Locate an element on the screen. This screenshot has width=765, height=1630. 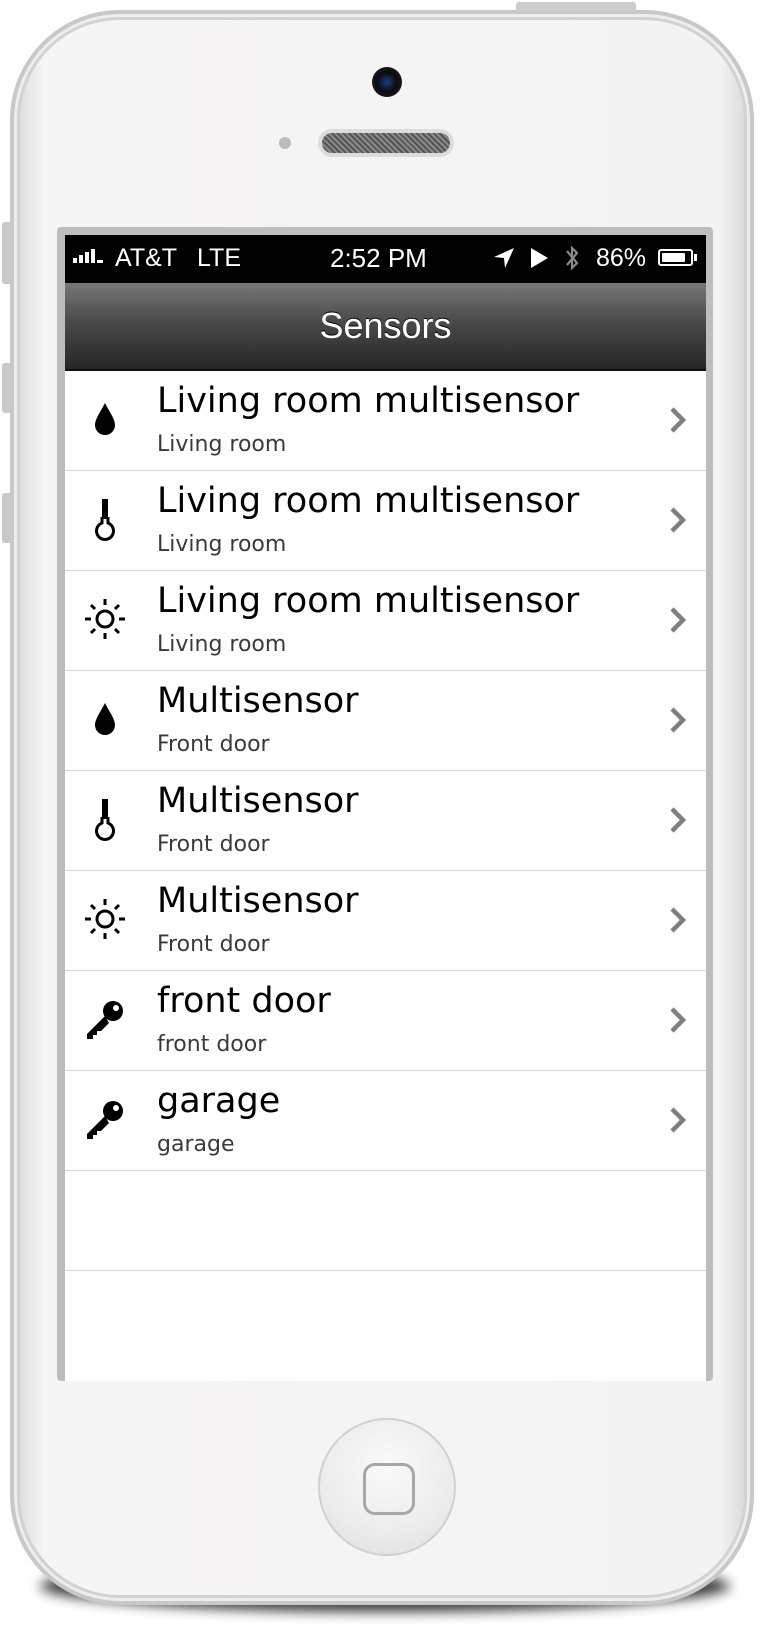
sensor-title: garage is located at coordinates (219, 1101).